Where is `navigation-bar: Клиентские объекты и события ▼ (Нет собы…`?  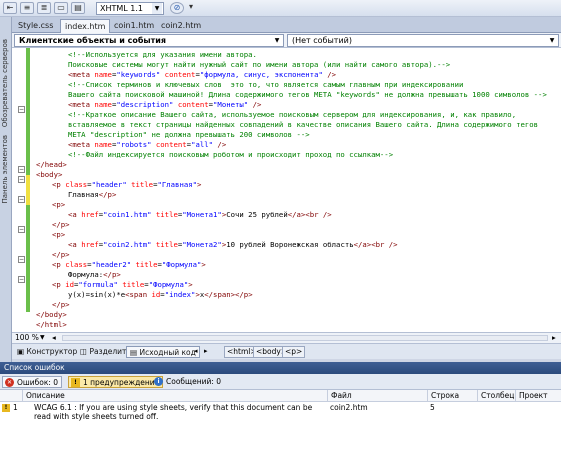 navigation-bar: Клиентские объекты и события ▼ (Нет собы… is located at coordinates (286, 40).